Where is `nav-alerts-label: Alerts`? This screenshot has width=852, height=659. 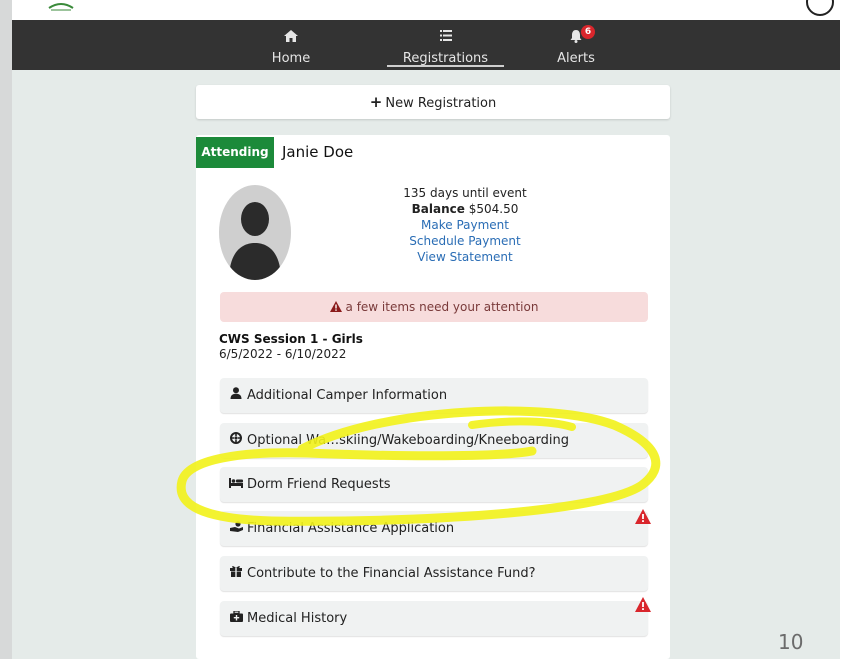
nav-alerts-label: Alerts is located at coordinates (576, 58).